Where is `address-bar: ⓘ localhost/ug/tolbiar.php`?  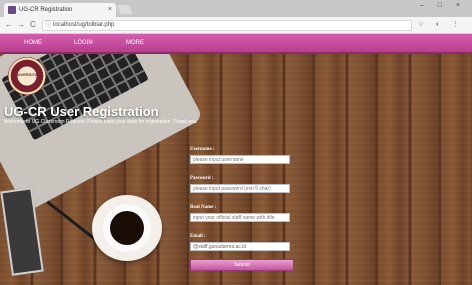
address-bar: ⓘ localhost/ug/tolbiar.php is located at coordinates (227, 25).